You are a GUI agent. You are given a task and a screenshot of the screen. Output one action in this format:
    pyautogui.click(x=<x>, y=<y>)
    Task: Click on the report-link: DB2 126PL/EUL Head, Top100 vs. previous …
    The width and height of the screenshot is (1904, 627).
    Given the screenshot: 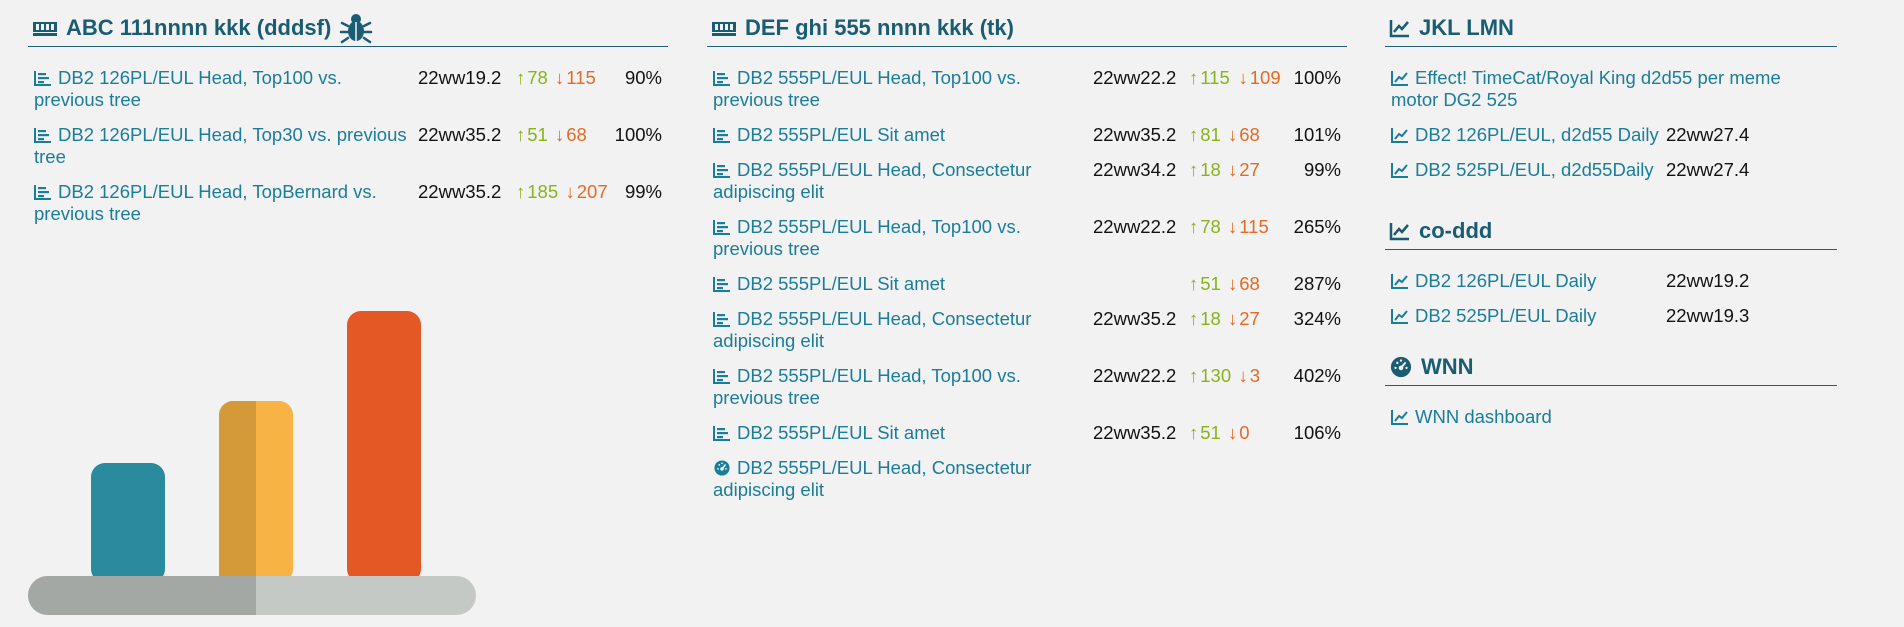 What is the action you would take?
    pyautogui.click(x=224, y=89)
    